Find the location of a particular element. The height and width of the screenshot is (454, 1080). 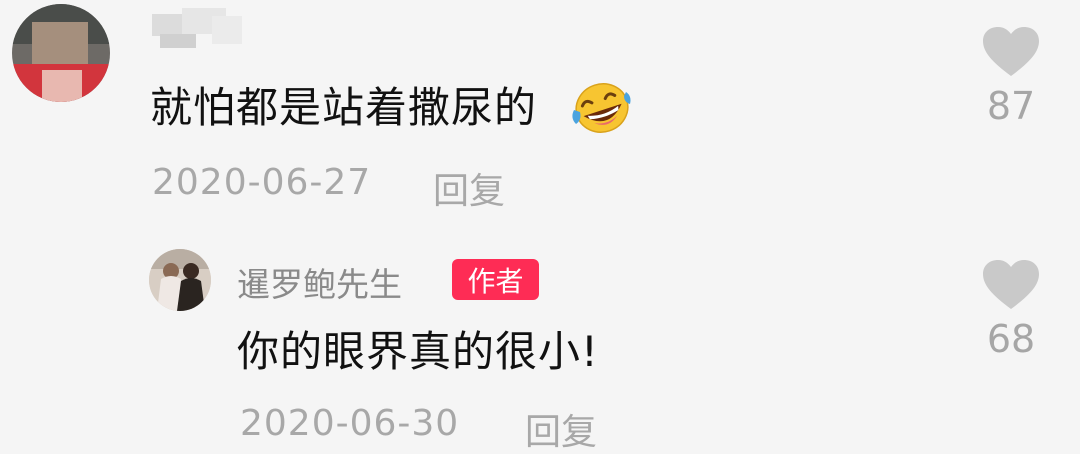

reply-date: 2020-06-30 is located at coordinates (350, 423).